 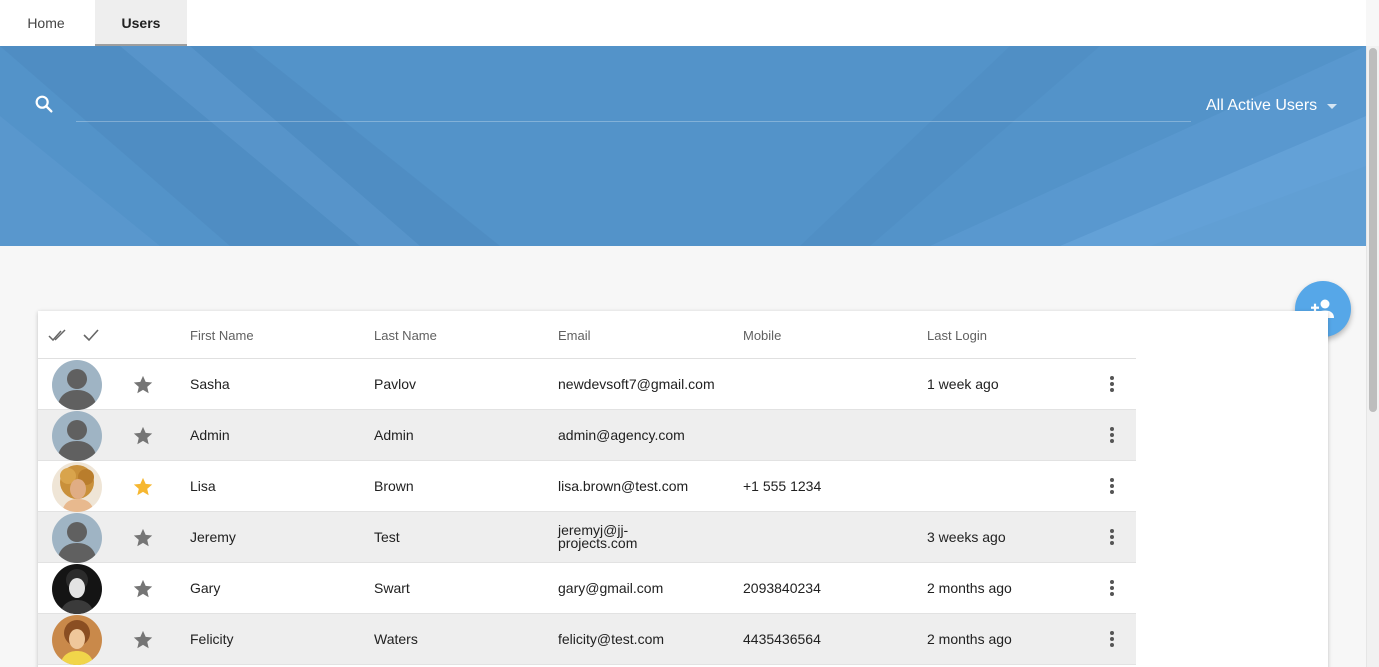 What do you see at coordinates (210, 384) in the screenshot?
I see `first-name-cell: Sasha` at bounding box center [210, 384].